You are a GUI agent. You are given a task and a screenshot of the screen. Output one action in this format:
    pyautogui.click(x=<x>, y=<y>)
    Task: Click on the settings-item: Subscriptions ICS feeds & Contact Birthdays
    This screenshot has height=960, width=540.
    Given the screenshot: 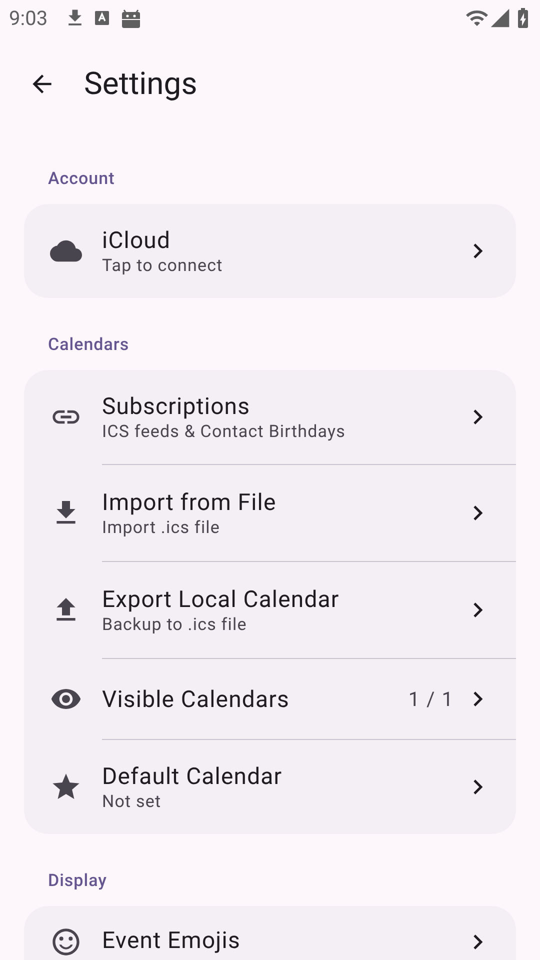 What is the action you would take?
    pyautogui.click(x=270, y=417)
    